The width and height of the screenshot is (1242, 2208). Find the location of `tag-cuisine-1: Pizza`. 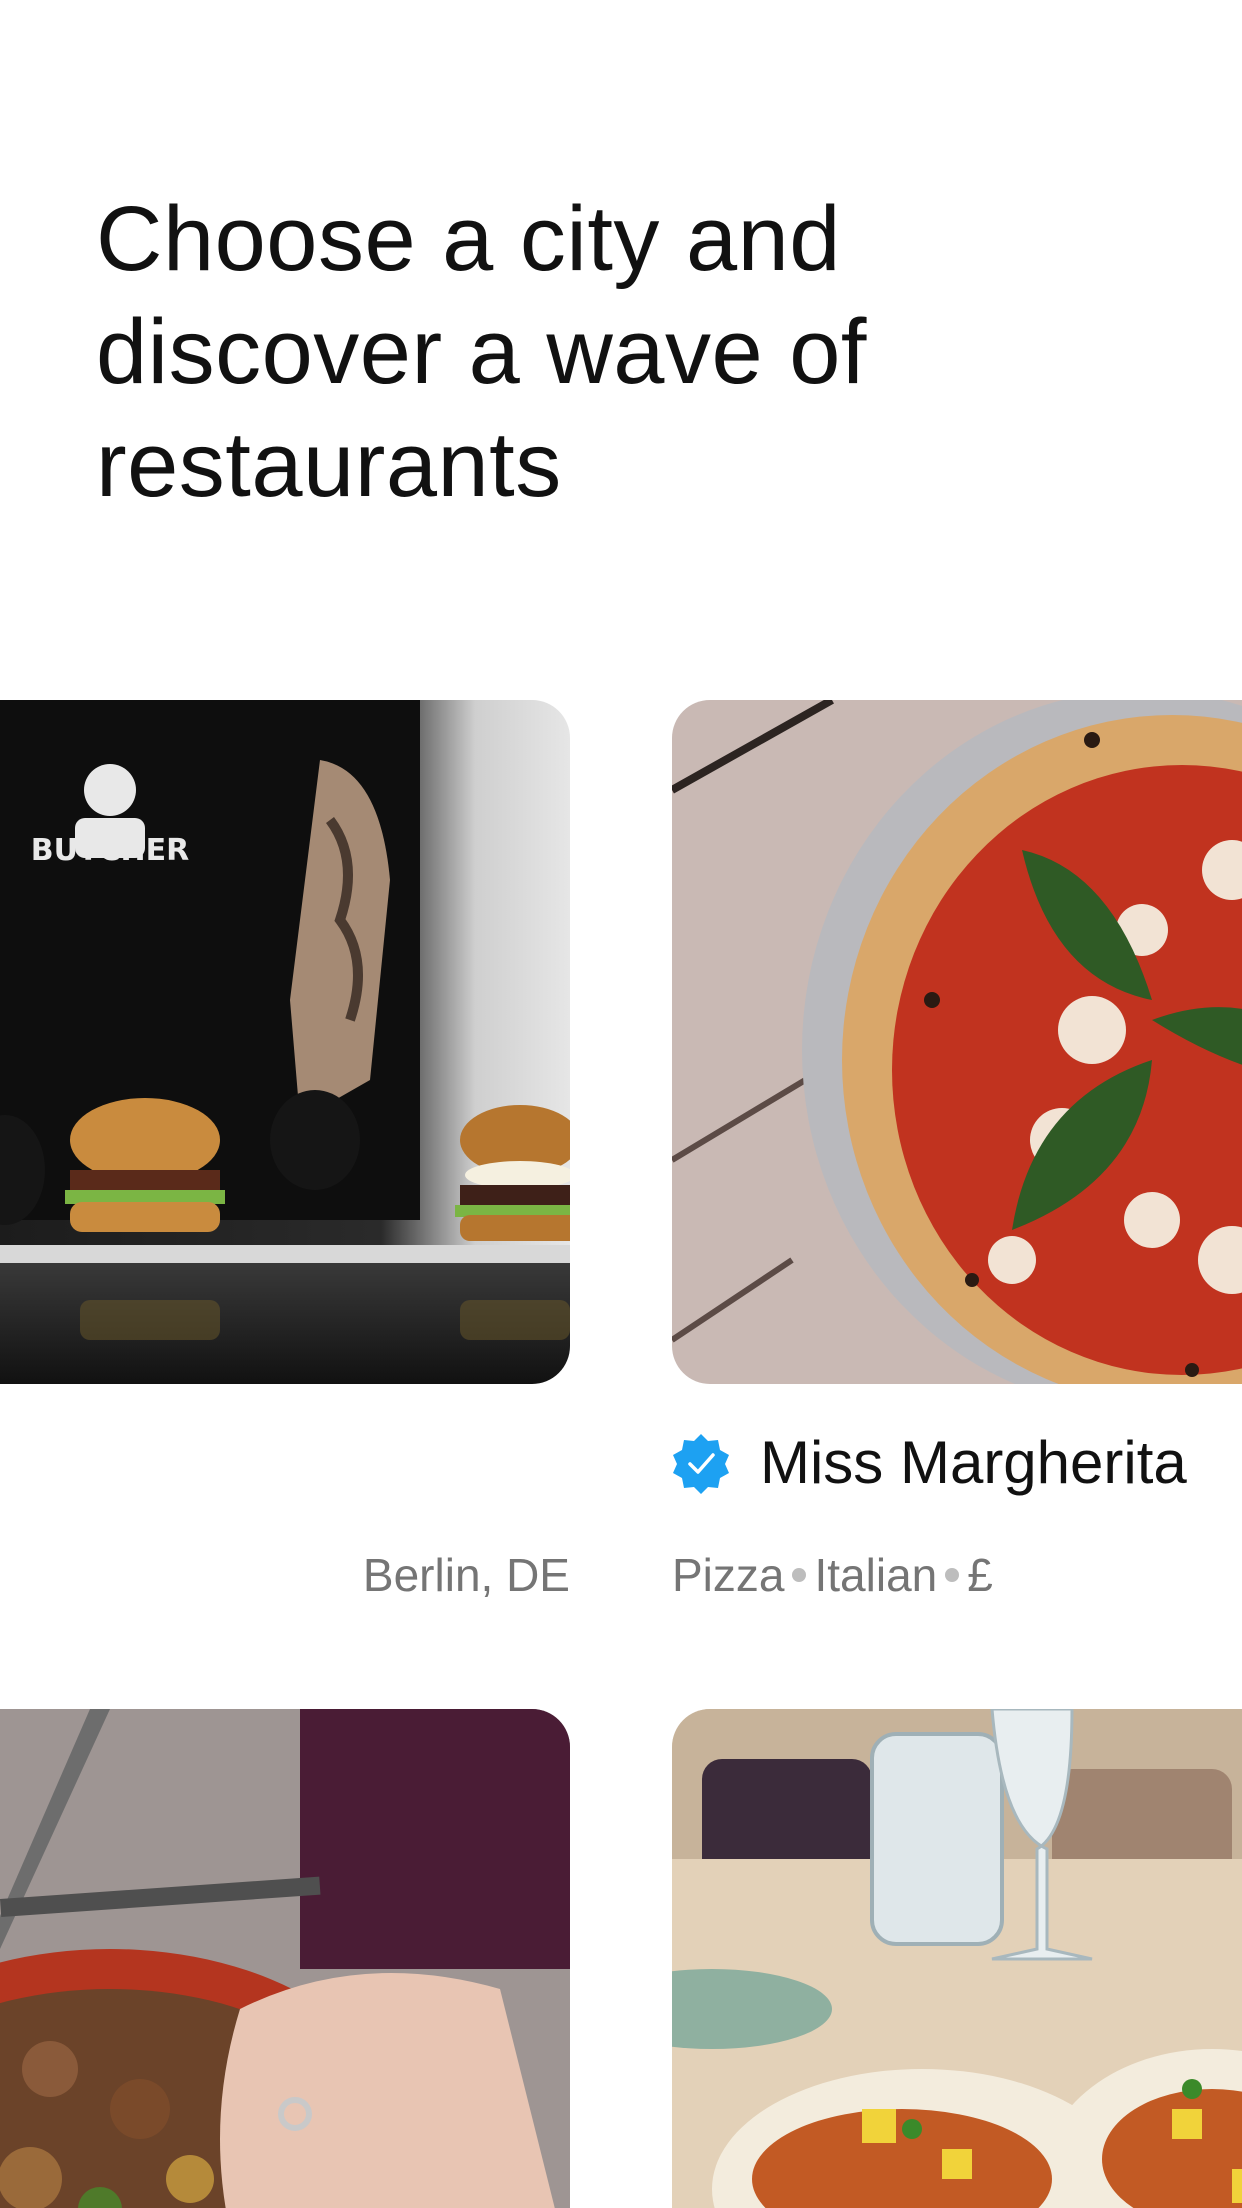

tag-cuisine-1: Pizza is located at coordinates (728, 1575).